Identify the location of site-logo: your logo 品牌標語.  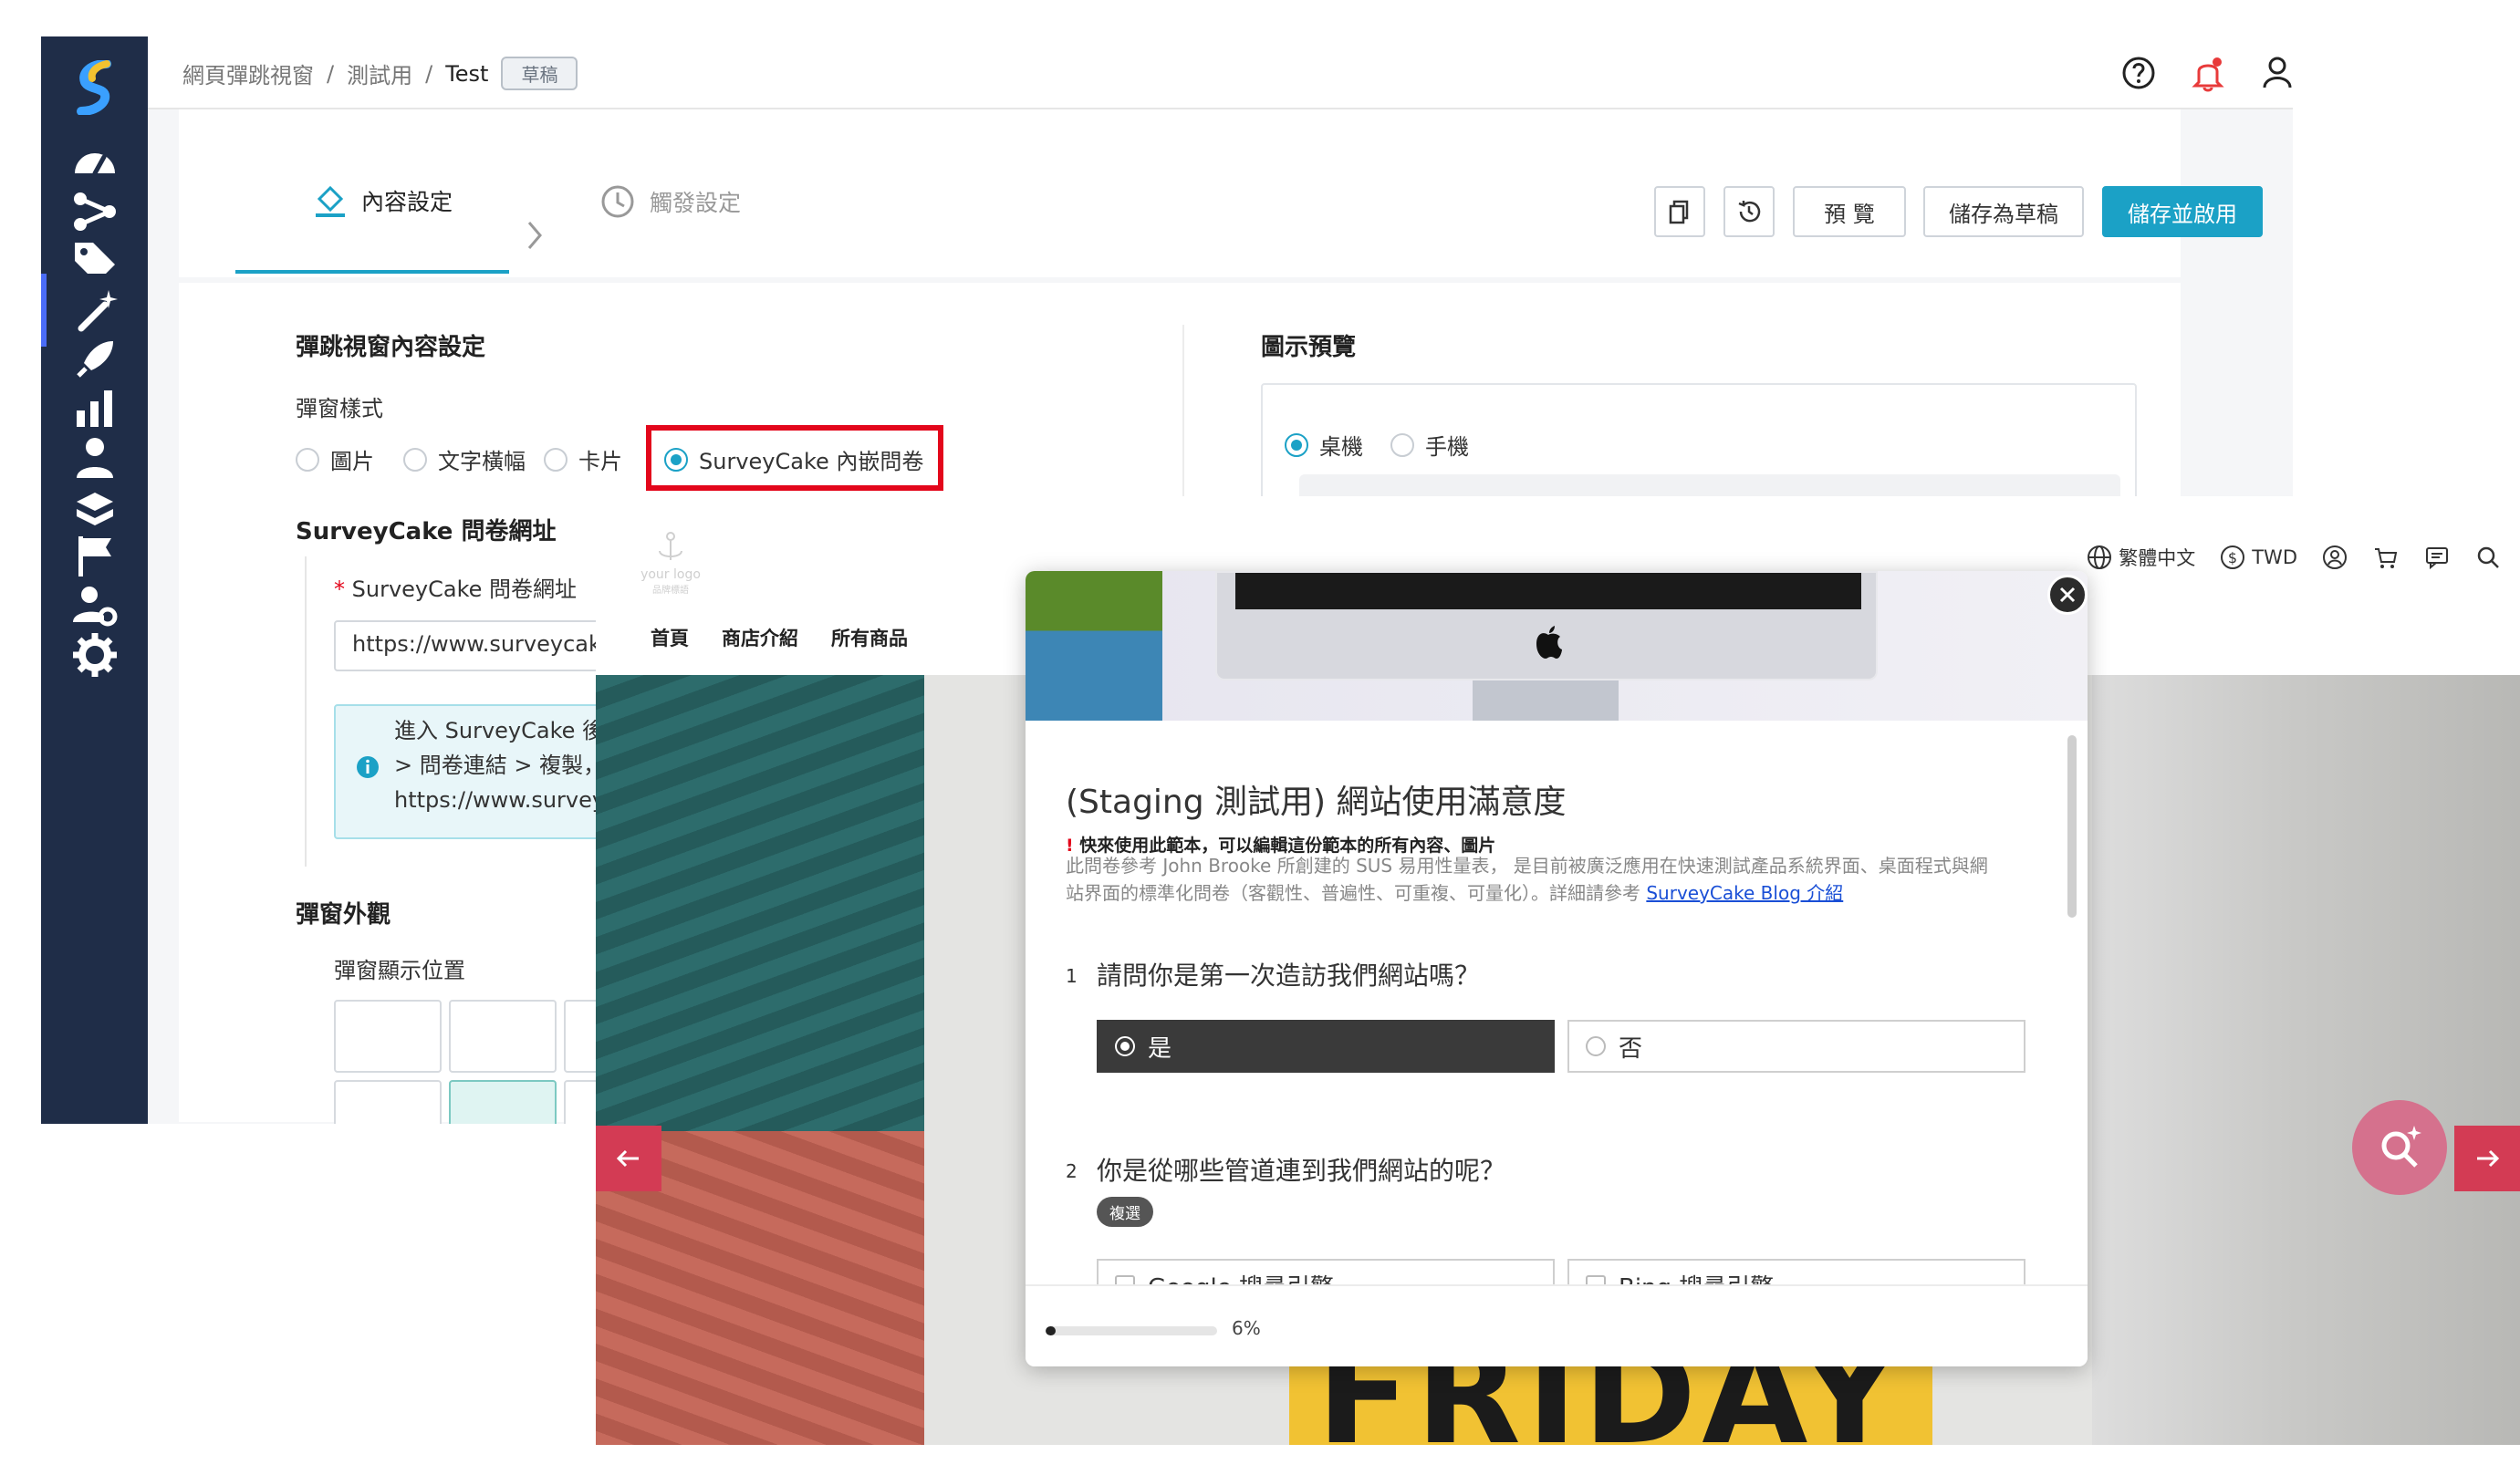
(670, 563).